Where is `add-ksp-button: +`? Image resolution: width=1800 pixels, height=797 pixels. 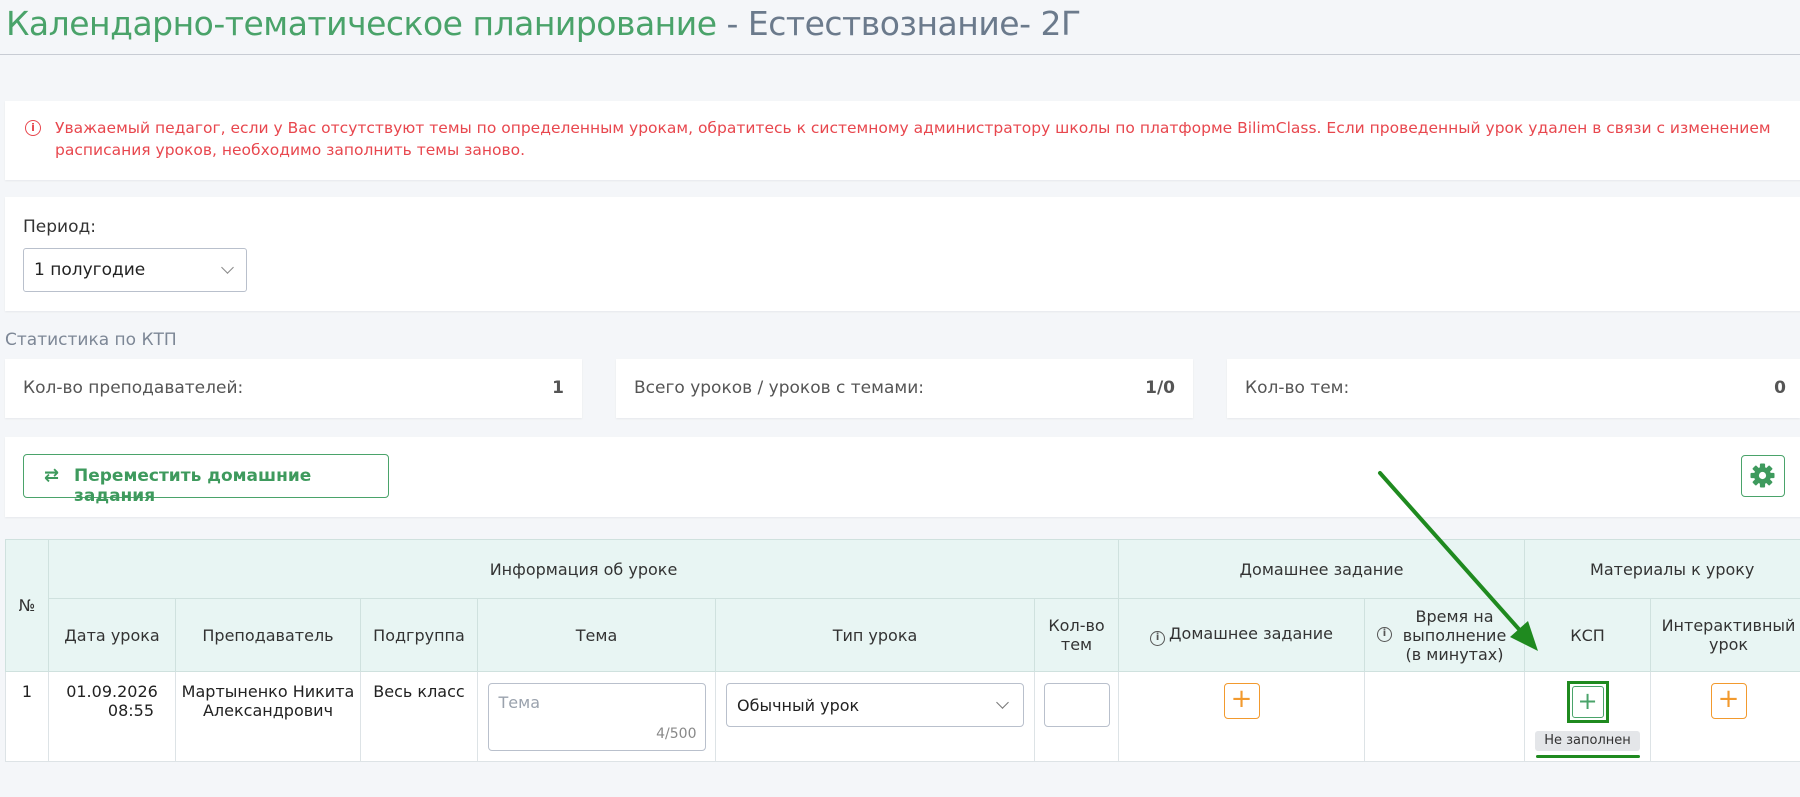 add-ksp-button: + is located at coordinates (1587, 702).